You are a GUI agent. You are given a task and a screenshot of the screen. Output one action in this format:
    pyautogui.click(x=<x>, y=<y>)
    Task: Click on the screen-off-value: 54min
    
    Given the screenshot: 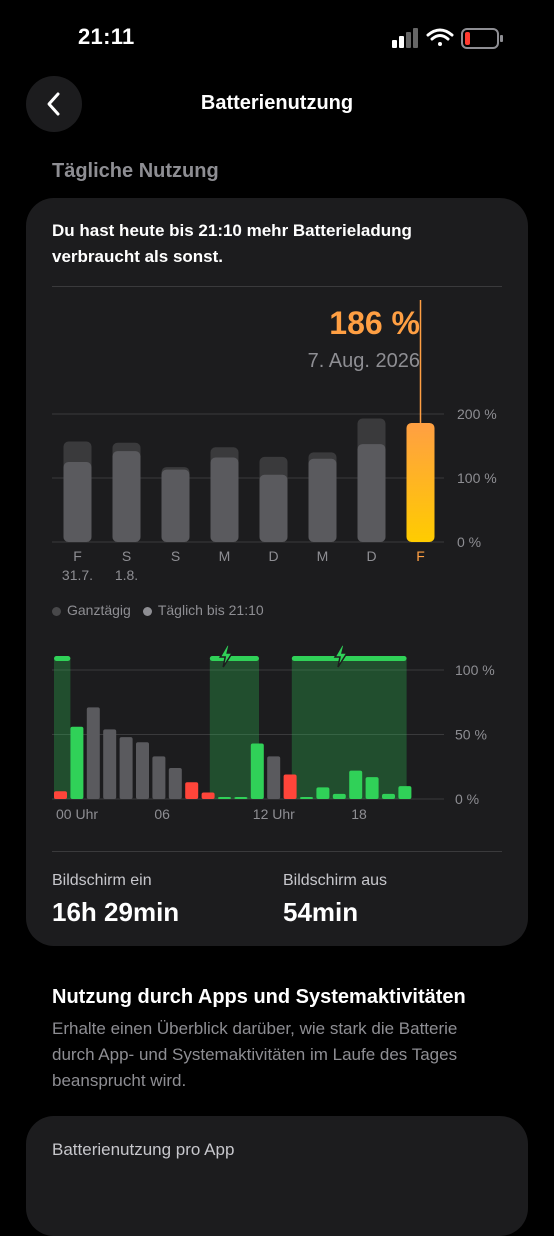 What is the action you would take?
    pyautogui.click(x=321, y=912)
    